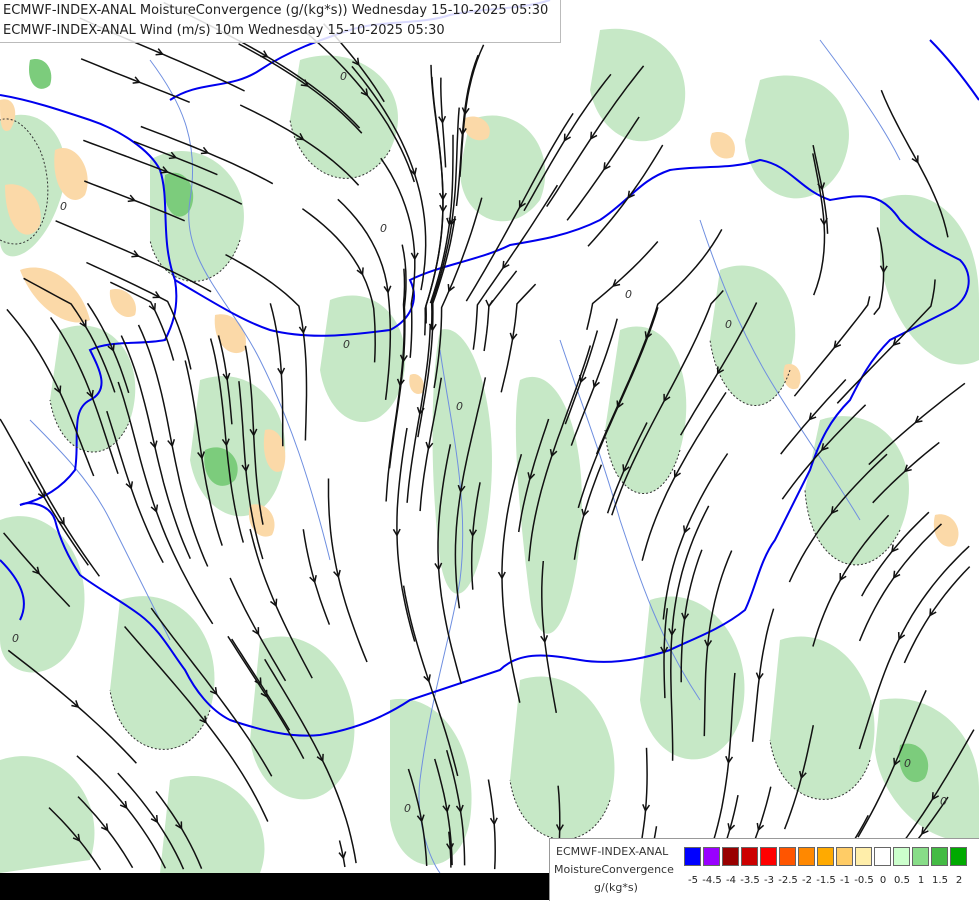 Image resolution: width=979 pixels, height=901 pixels. What do you see at coordinates (921, 880) in the screenshot?
I see `legend-tick-label: 1` at bounding box center [921, 880].